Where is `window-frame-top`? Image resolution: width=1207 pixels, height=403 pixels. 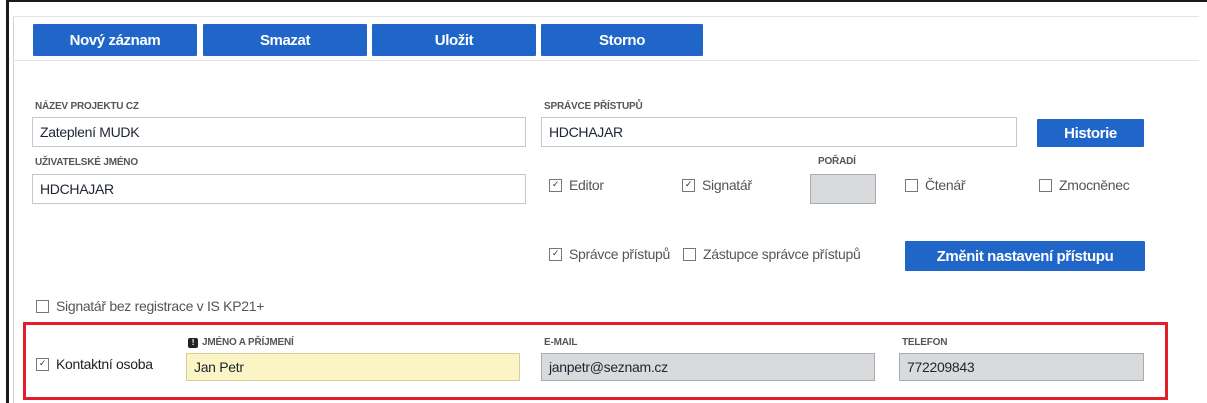 window-frame-top is located at coordinates (606, 1).